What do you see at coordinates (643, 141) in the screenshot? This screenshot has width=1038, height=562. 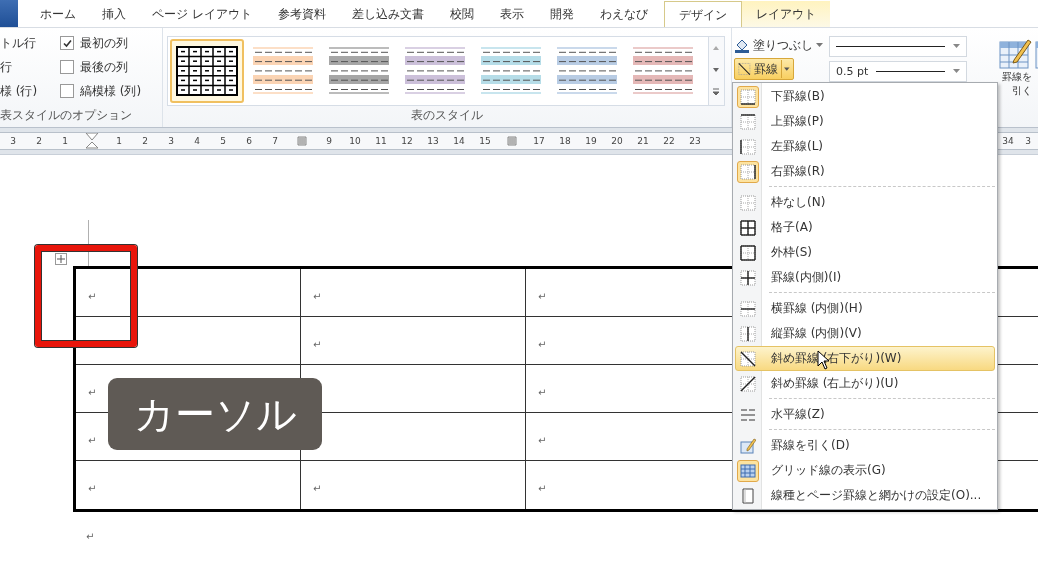 I see `ruler-number: 21` at bounding box center [643, 141].